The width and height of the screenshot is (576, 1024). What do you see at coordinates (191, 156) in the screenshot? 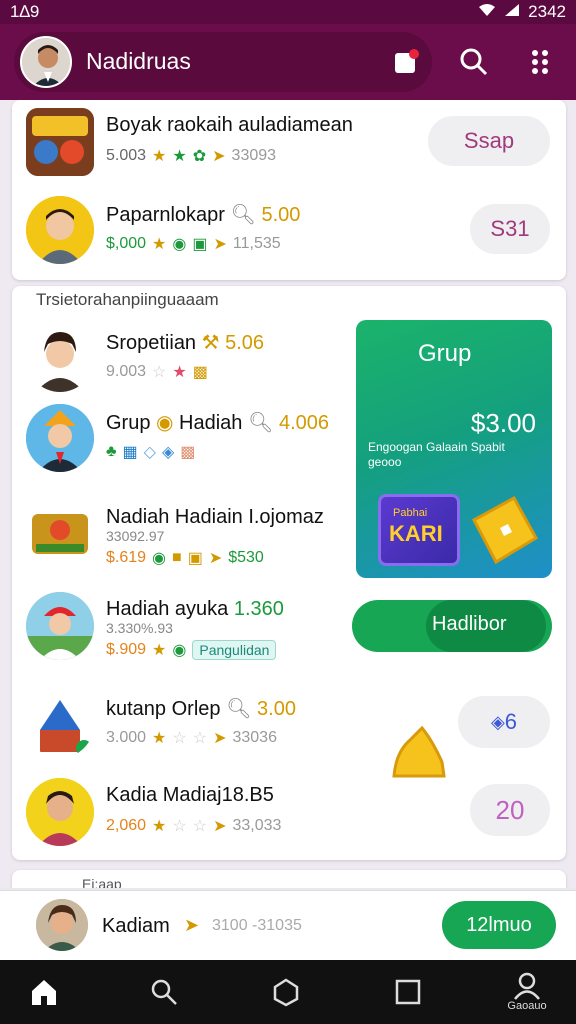
I see `item-meta: 5.003 ★ ★ ✿ ➤ 33093` at bounding box center [191, 156].